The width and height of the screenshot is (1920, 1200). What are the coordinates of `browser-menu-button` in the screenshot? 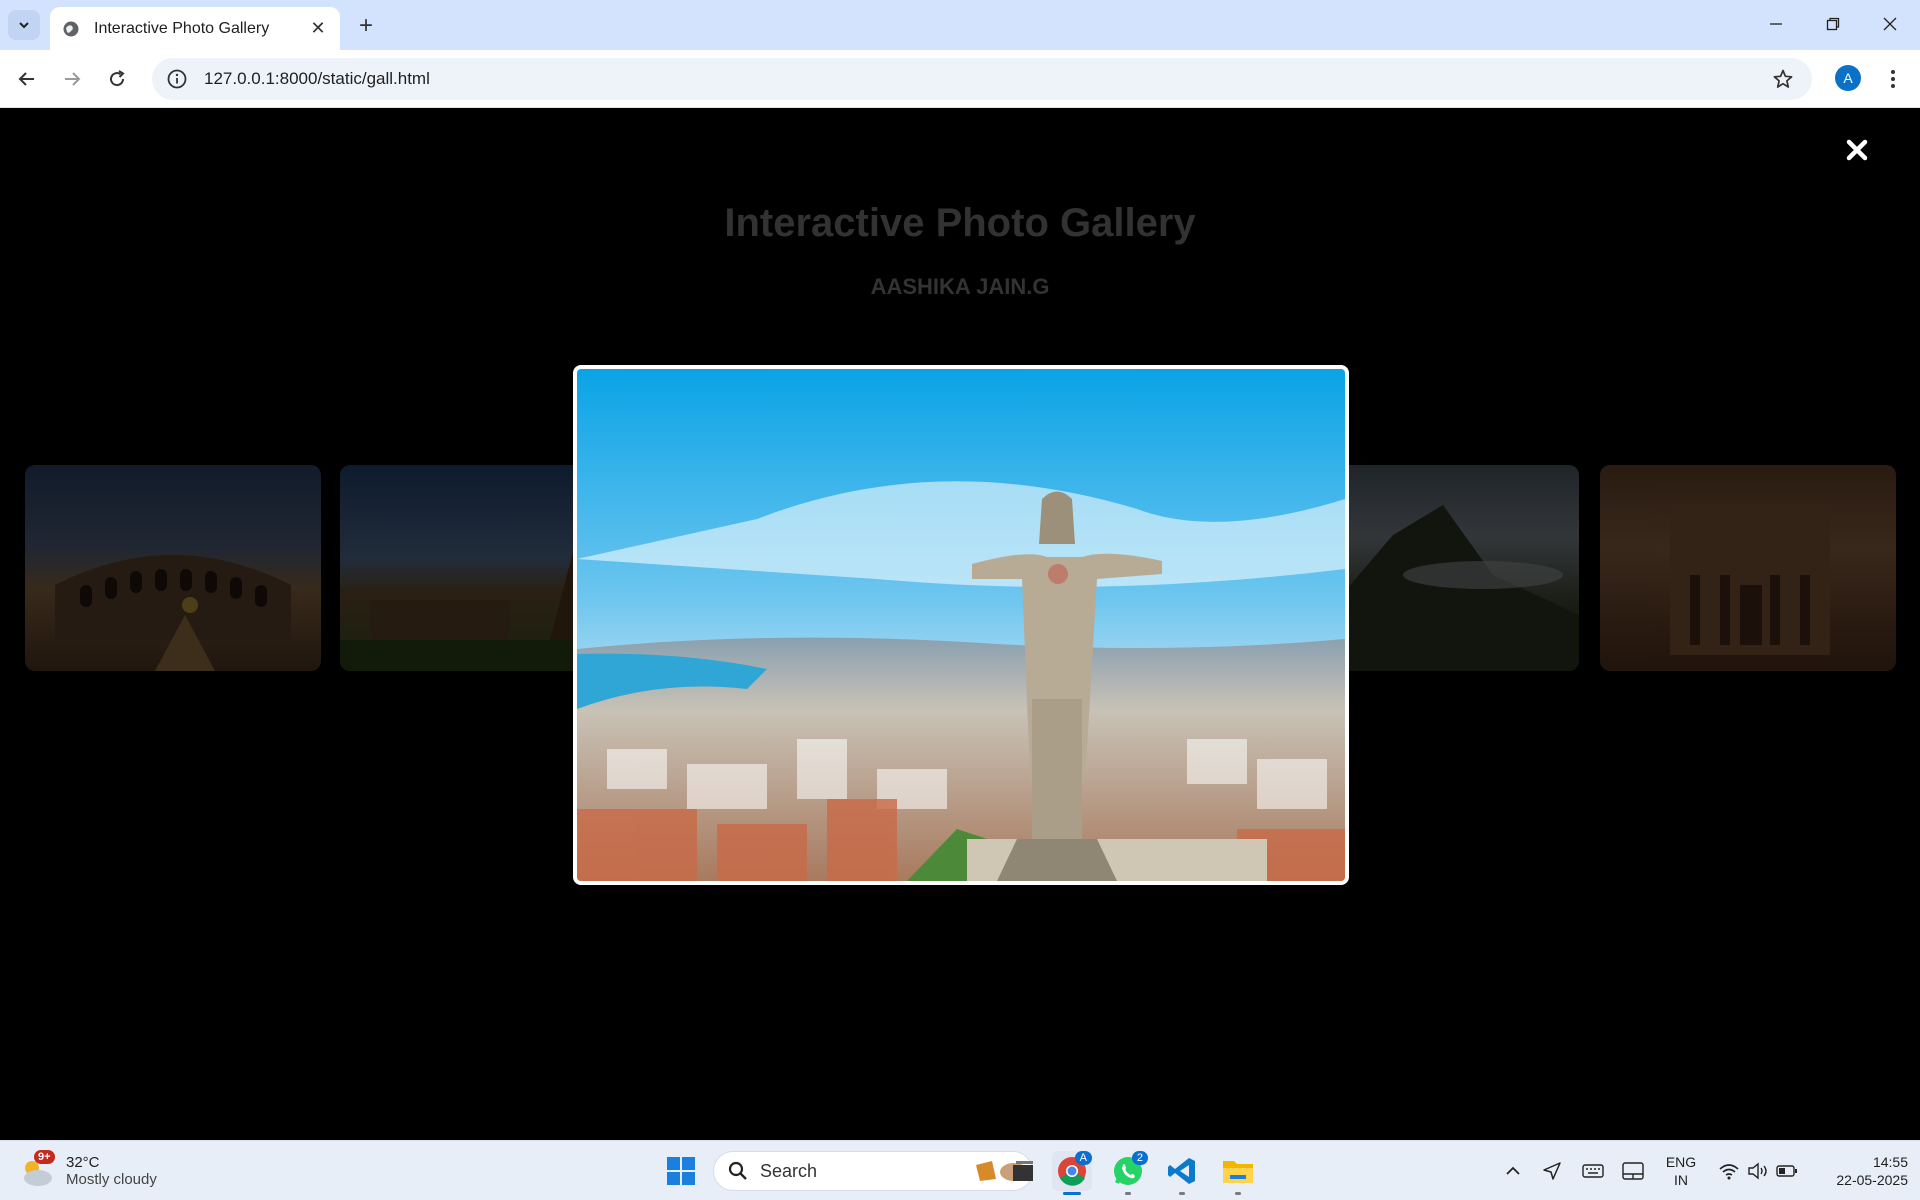 It's located at (1893, 79).